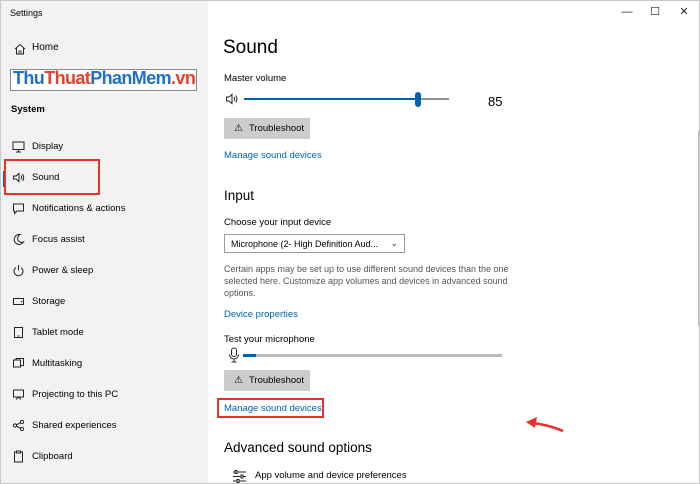 The image size is (700, 484). Describe the element at coordinates (298, 447) in the screenshot. I see `advanced-sound-heading: Advanced sound options` at that location.